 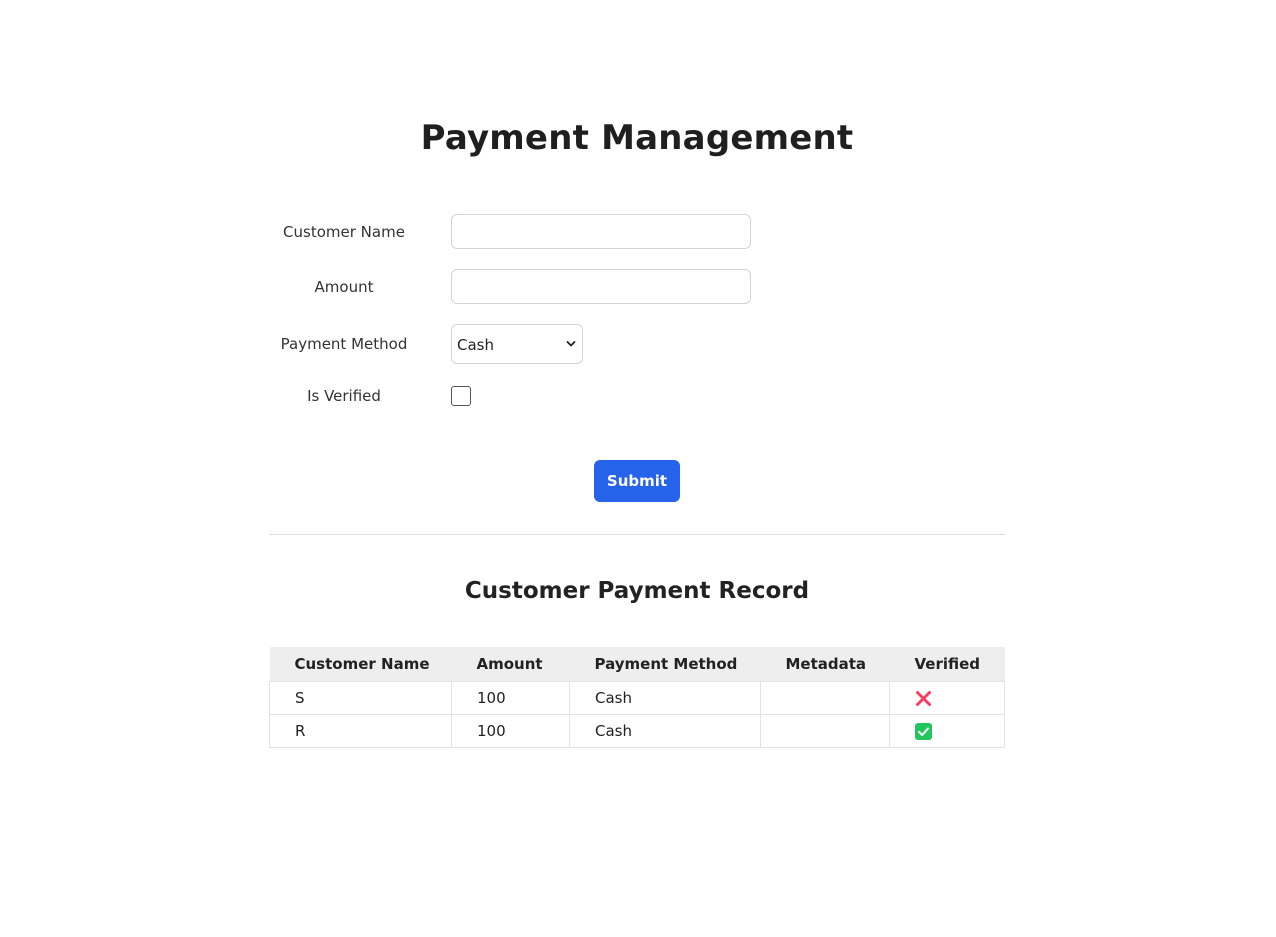 I want to click on amount-row: Amount, so click(x=637, y=287).